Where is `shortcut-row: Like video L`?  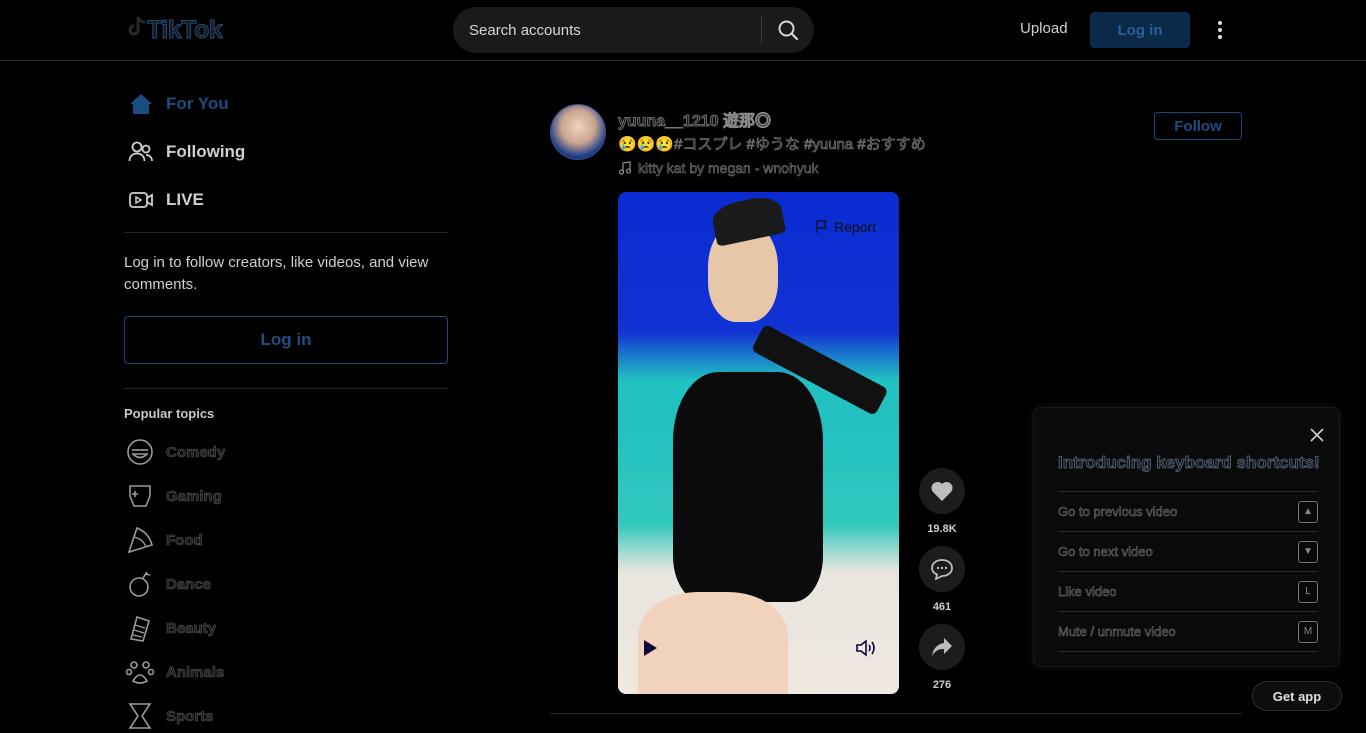
shortcut-row: Like video L is located at coordinates (1188, 591).